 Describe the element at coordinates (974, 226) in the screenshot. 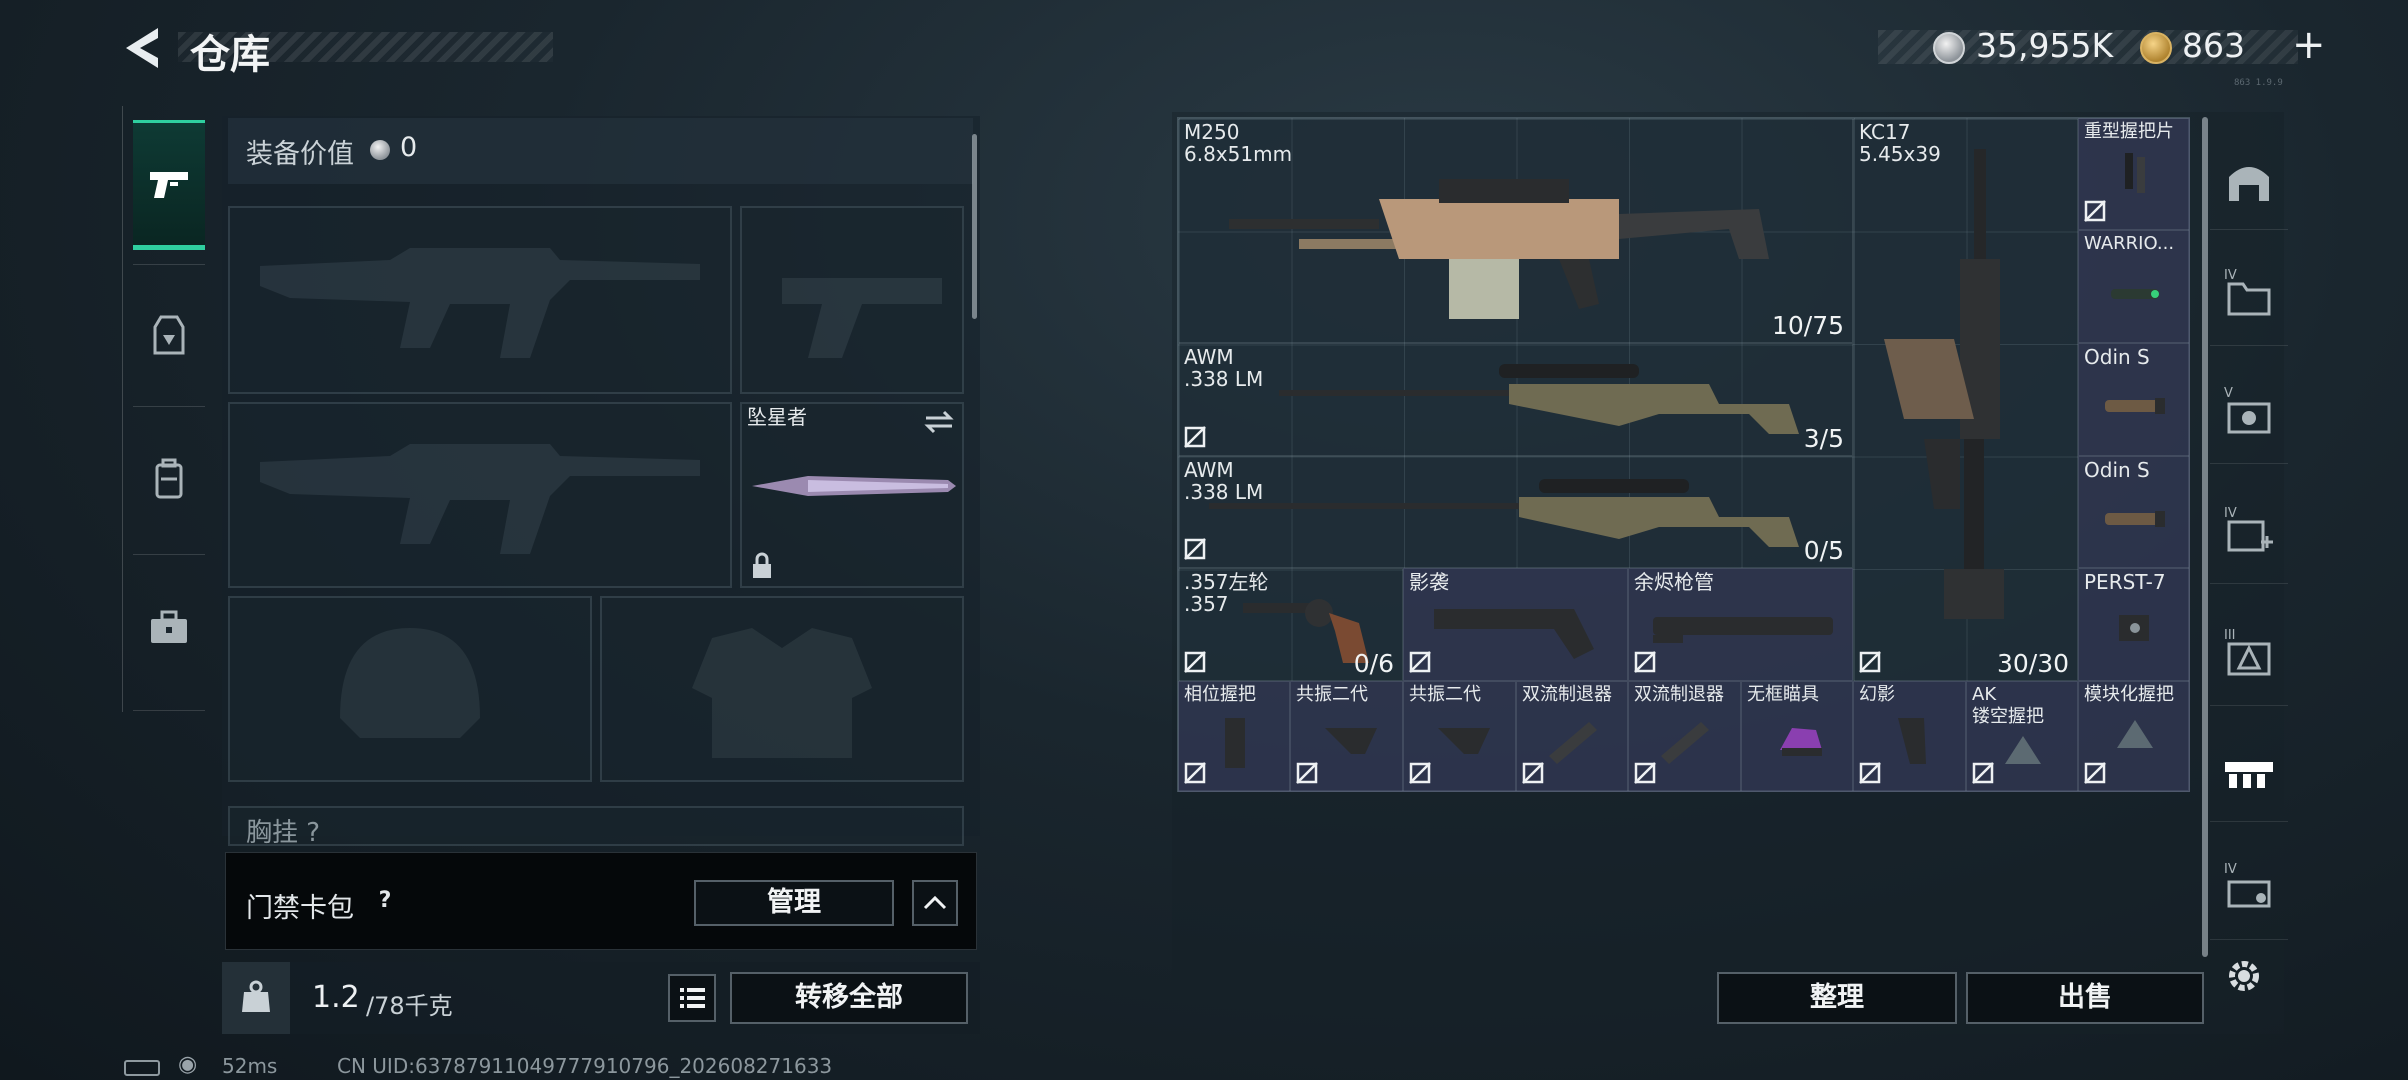

I see `loadout-scrollbar` at that location.